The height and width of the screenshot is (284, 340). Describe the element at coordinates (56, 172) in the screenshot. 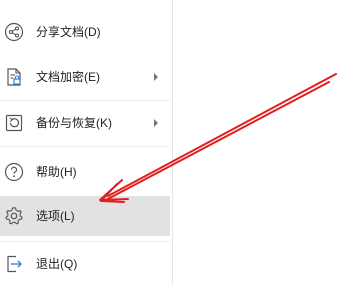

I see `menu-item-label: 帮助(H)` at that location.